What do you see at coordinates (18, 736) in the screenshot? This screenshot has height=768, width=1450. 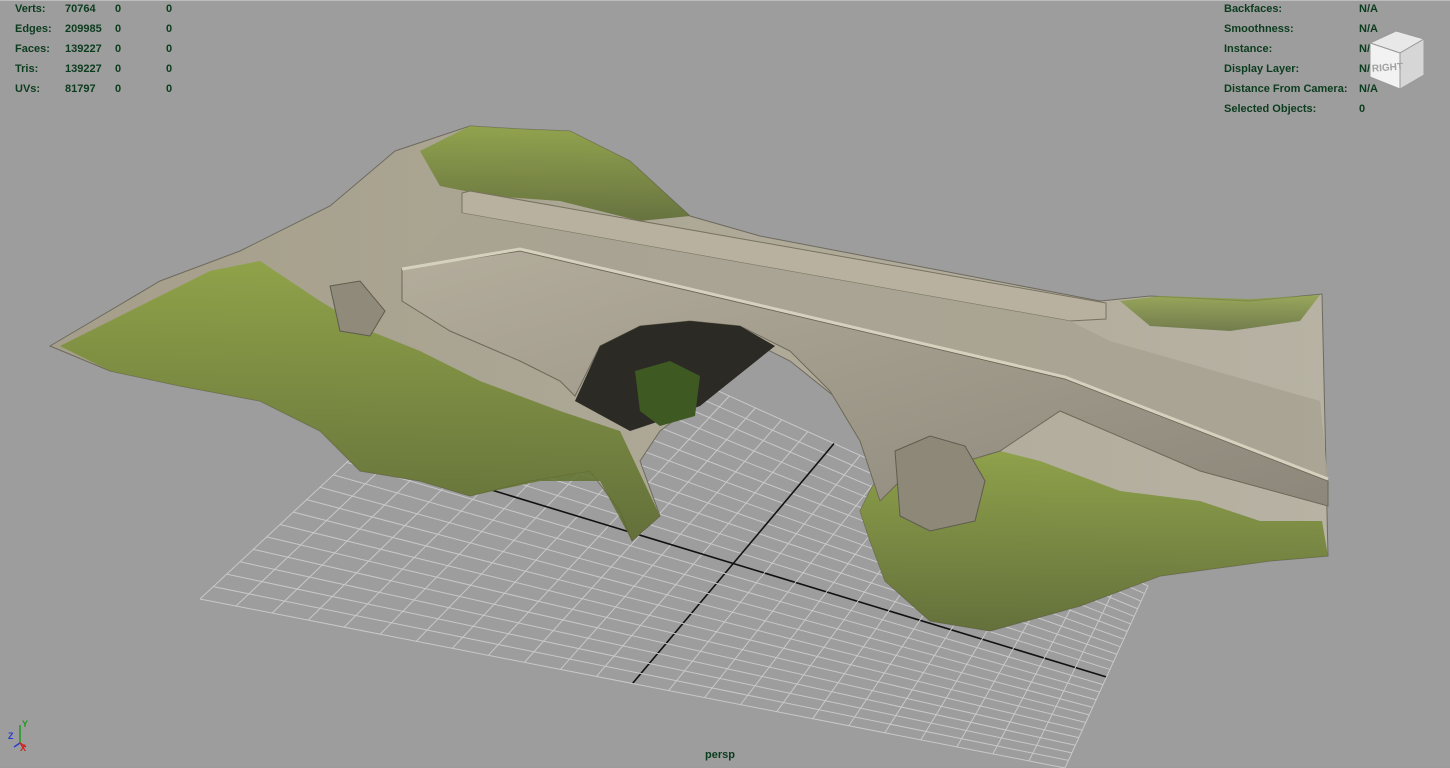 I see `axis-gizmo-icon: Y Z X` at bounding box center [18, 736].